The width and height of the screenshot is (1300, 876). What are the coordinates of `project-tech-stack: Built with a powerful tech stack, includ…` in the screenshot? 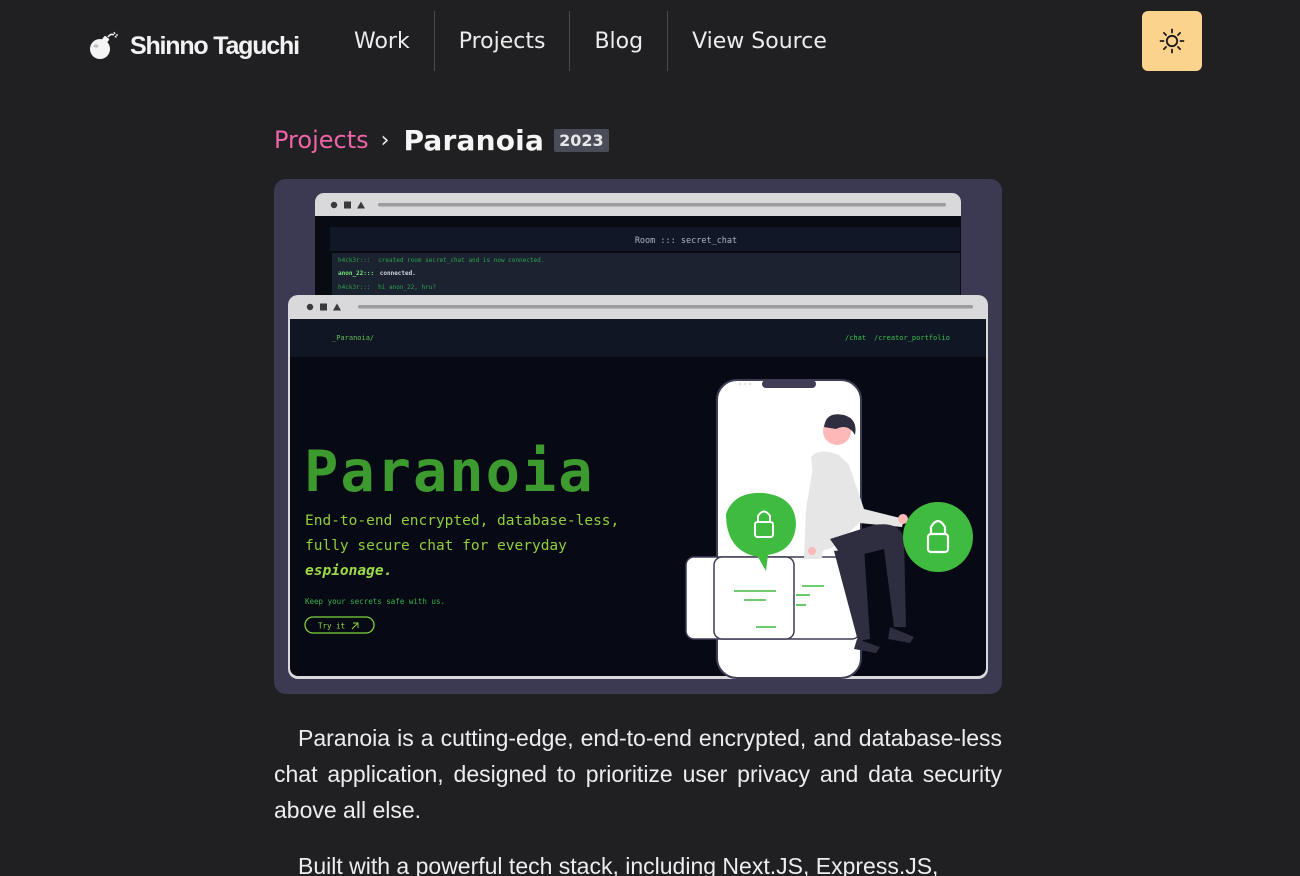 It's located at (618, 864).